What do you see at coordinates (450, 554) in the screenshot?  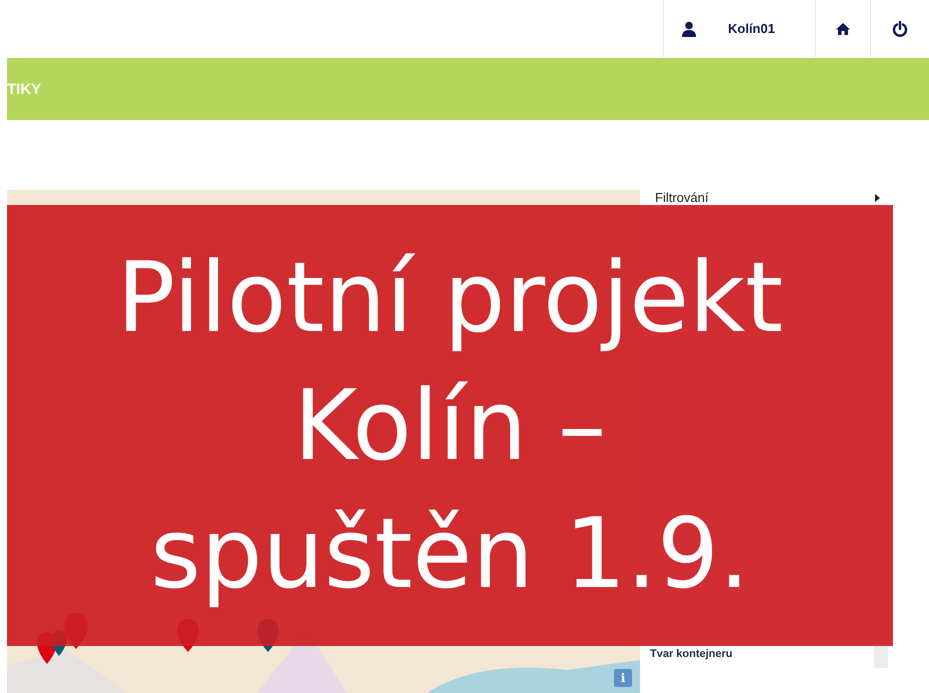 I see `banner-headline: spuštěn 1.9.` at bounding box center [450, 554].